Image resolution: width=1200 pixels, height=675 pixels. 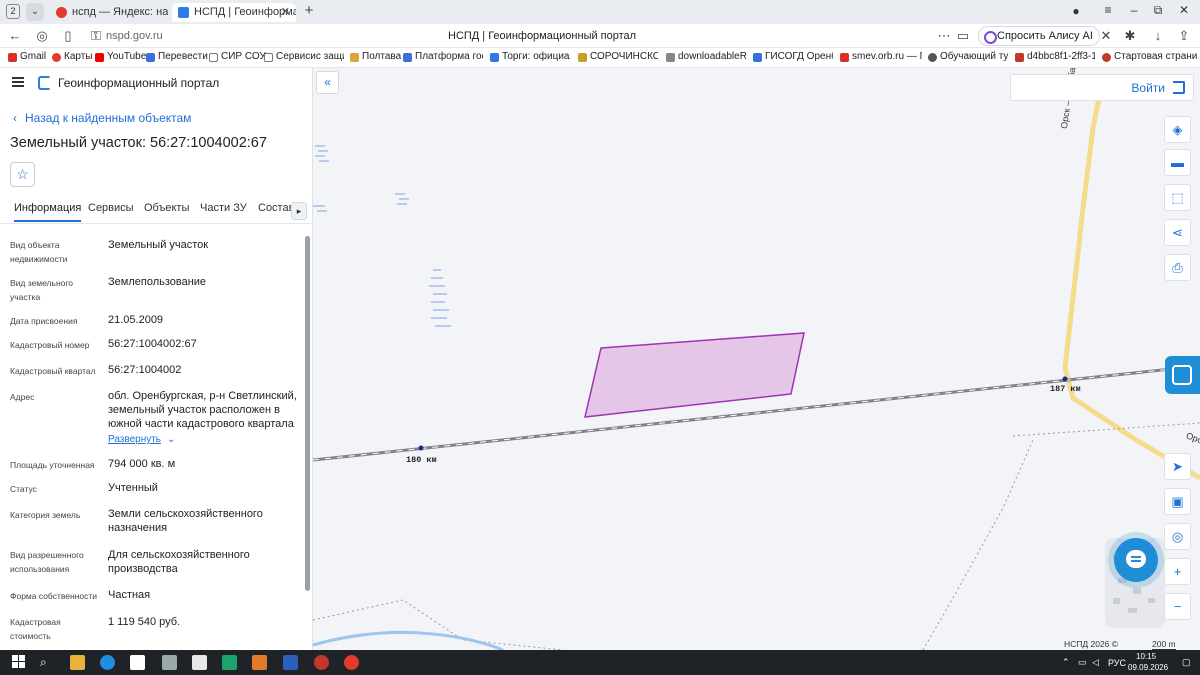 What do you see at coordinates (42, 36) in the screenshot?
I see `yandex-browser-icon: ◎` at bounding box center [42, 36].